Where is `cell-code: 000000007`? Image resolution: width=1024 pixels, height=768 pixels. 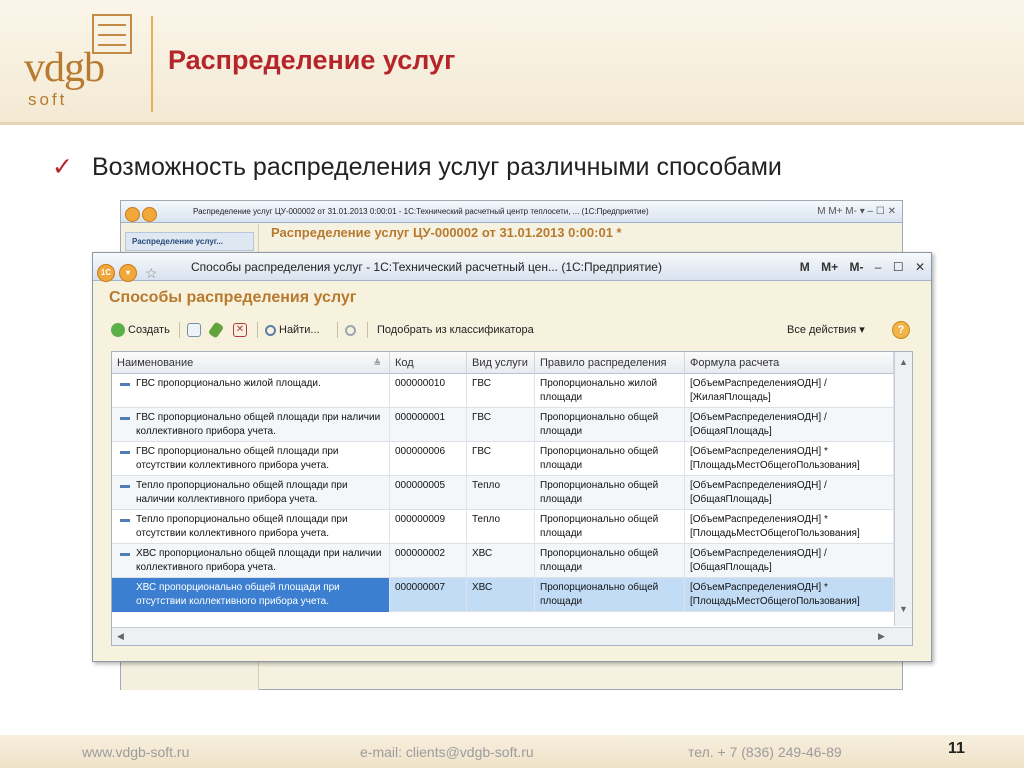
cell-code: 000000007 is located at coordinates (428, 595).